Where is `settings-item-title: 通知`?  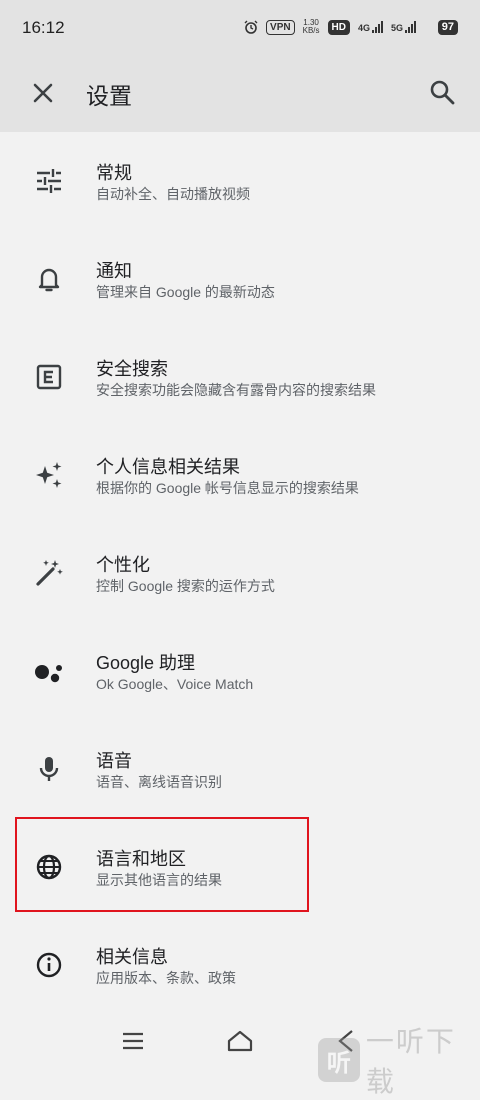
settings-item-title: 通知 is located at coordinates (114, 271).